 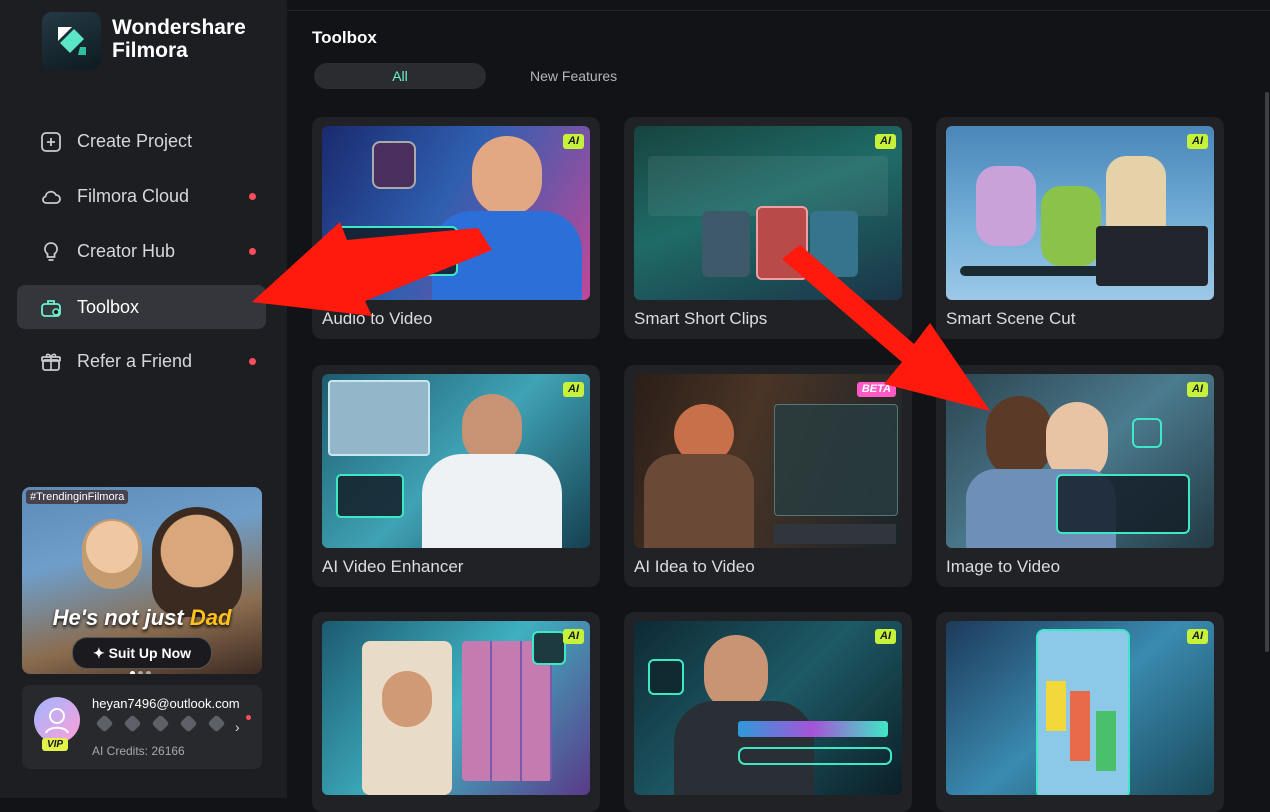 I want to click on sidebar-item-refer-a-friend: Refer a Friend, so click(x=141, y=361).